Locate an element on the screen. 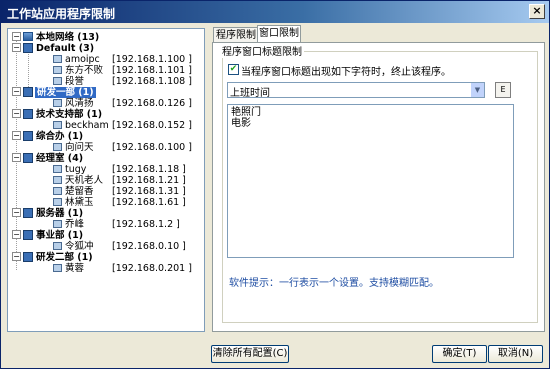 Image resolution: width=550 pixels, height=369 pixels. tree-group-label: Default (3) is located at coordinates (65, 48).